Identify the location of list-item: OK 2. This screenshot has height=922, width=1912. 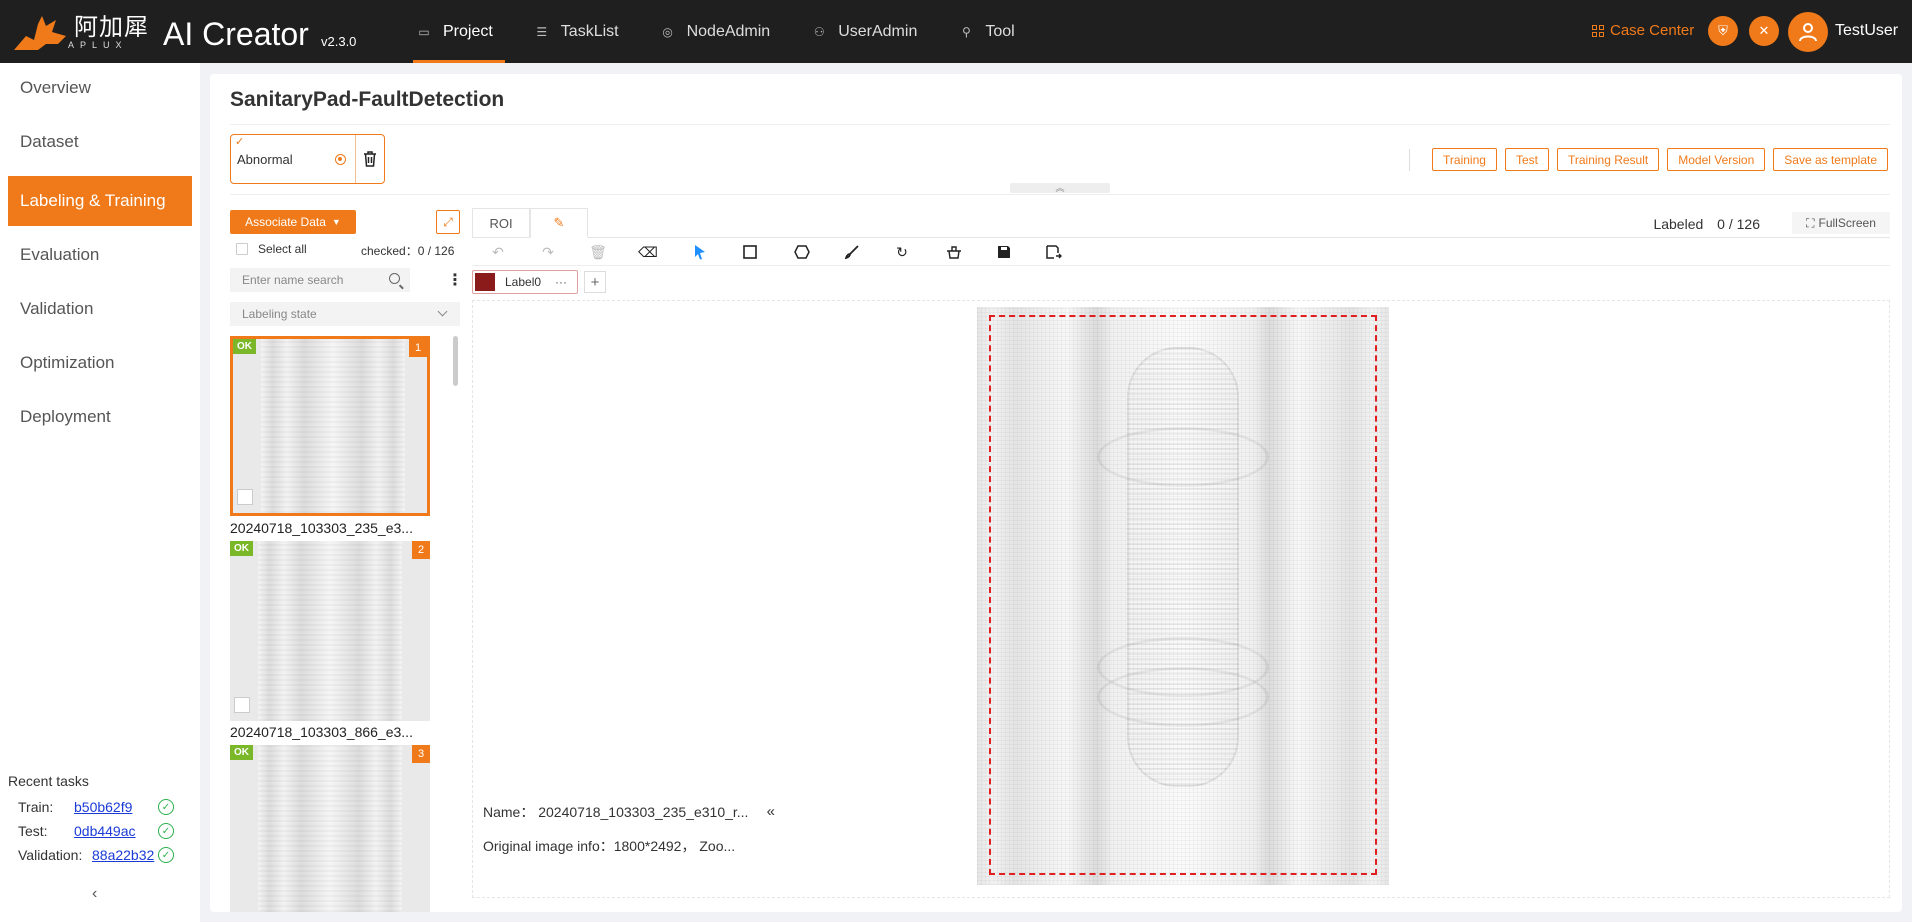
(330, 631).